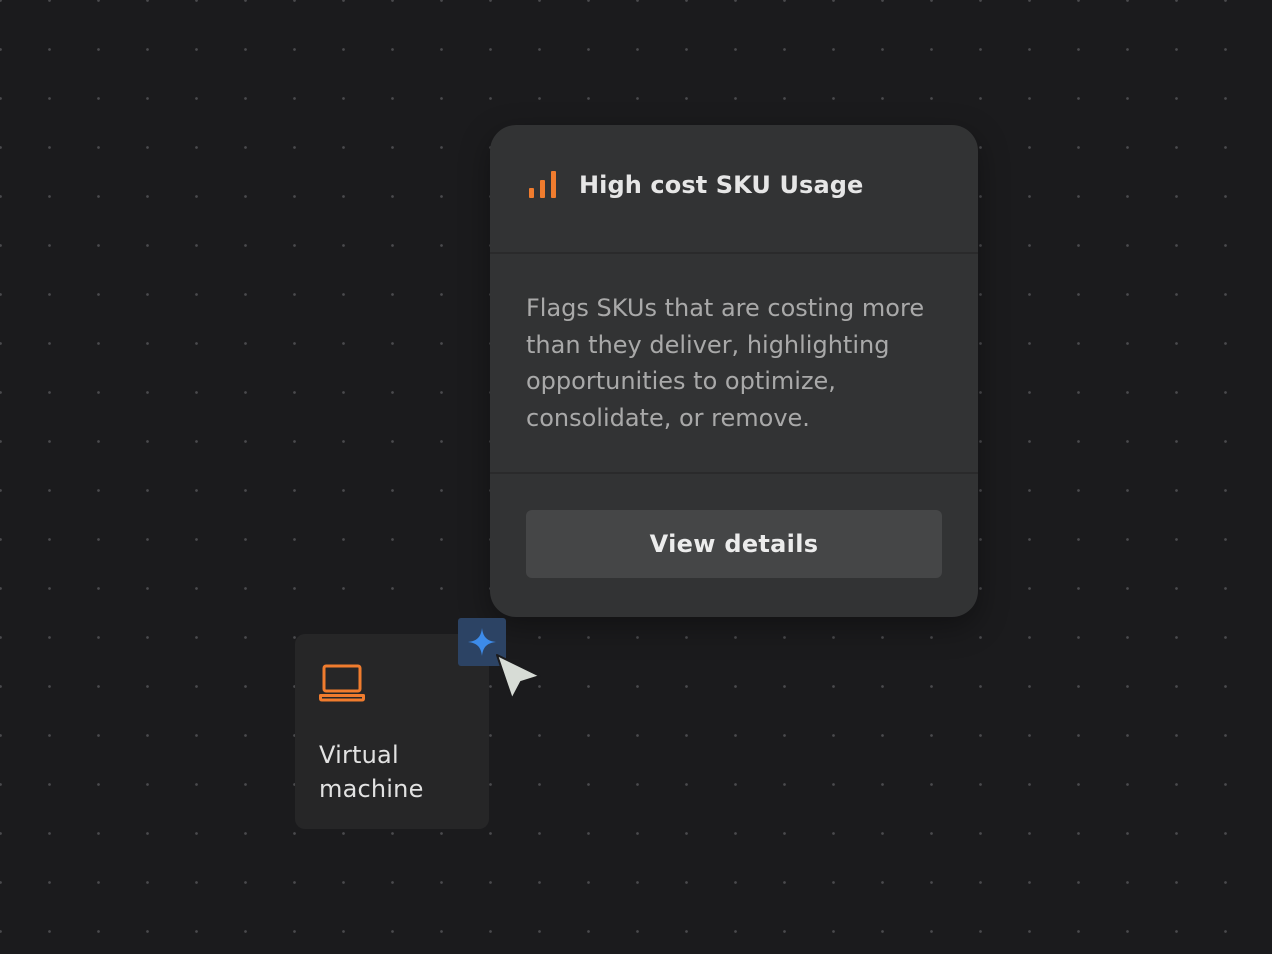 This screenshot has width=1272, height=954. I want to click on virtual-machine-label: Virtual machine, so click(392, 772).